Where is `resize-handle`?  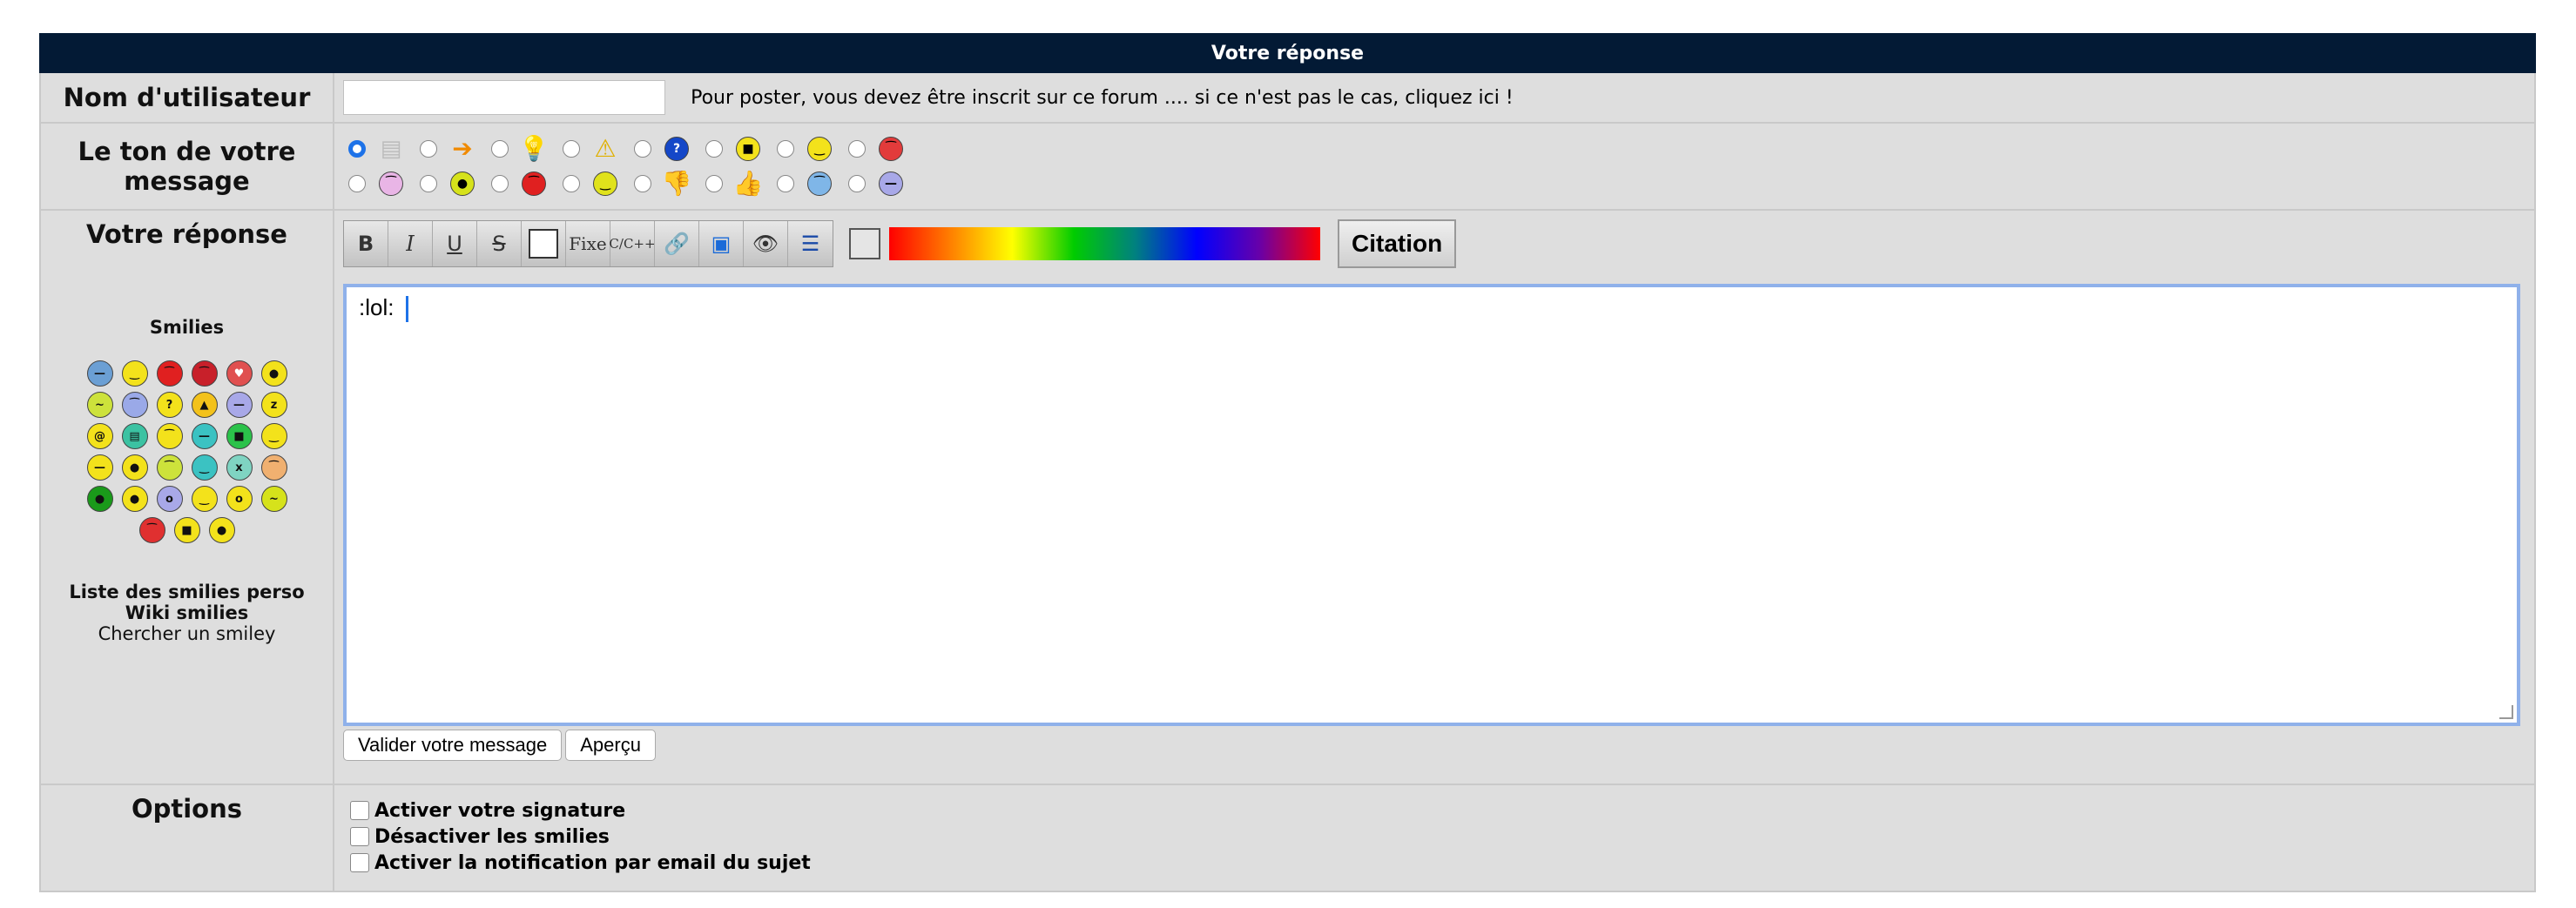
resize-handle is located at coordinates (2506, 712).